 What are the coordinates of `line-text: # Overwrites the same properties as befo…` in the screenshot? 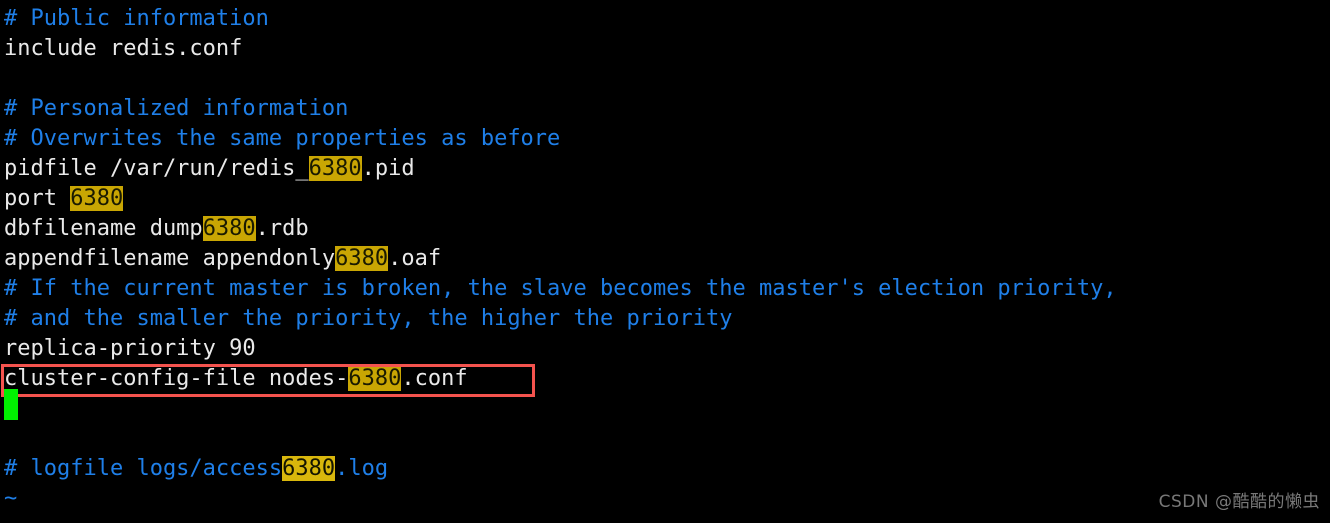 It's located at (282, 138).